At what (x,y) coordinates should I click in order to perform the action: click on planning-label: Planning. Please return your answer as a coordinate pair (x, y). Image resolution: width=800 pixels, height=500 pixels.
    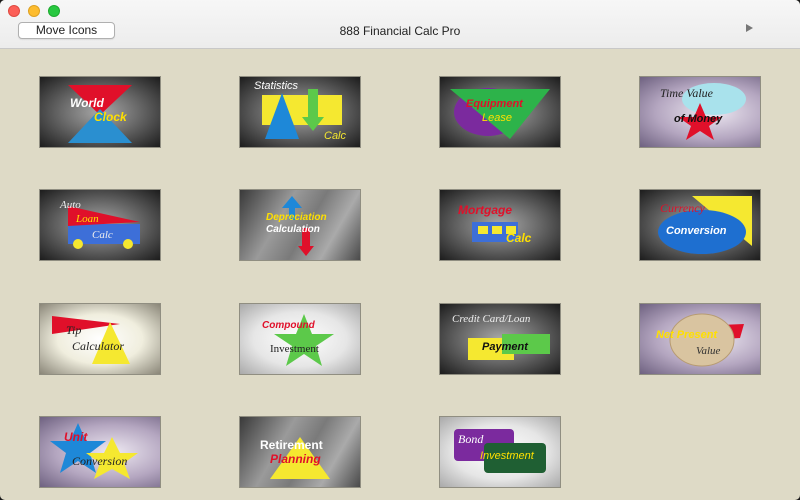
    Looking at the image, I should click on (295, 459).